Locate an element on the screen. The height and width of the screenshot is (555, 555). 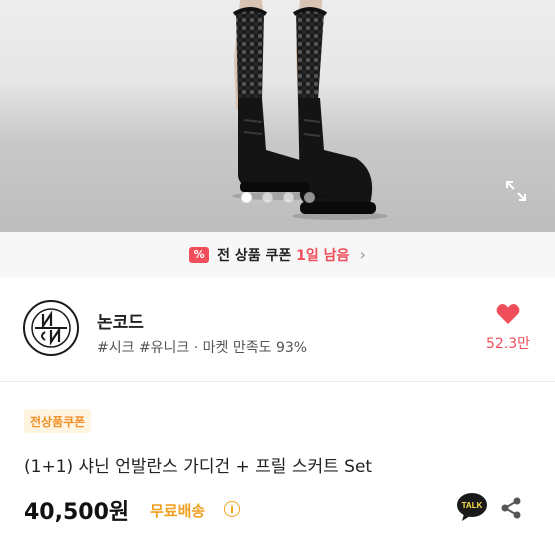
coupon-banner: % 전 상품 쿠폰 1일 남음 › is located at coordinates (277, 254).